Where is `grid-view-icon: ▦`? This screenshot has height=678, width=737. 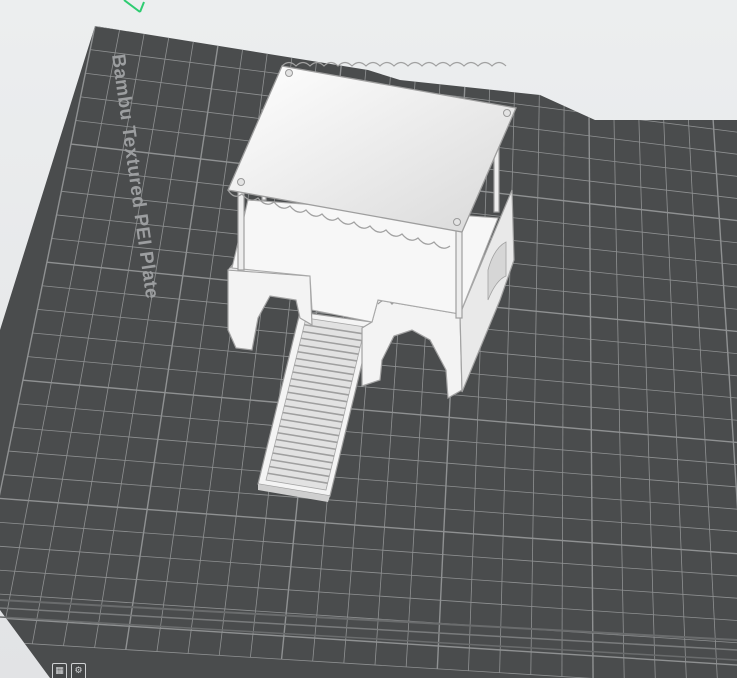 grid-view-icon: ▦ is located at coordinates (59, 670).